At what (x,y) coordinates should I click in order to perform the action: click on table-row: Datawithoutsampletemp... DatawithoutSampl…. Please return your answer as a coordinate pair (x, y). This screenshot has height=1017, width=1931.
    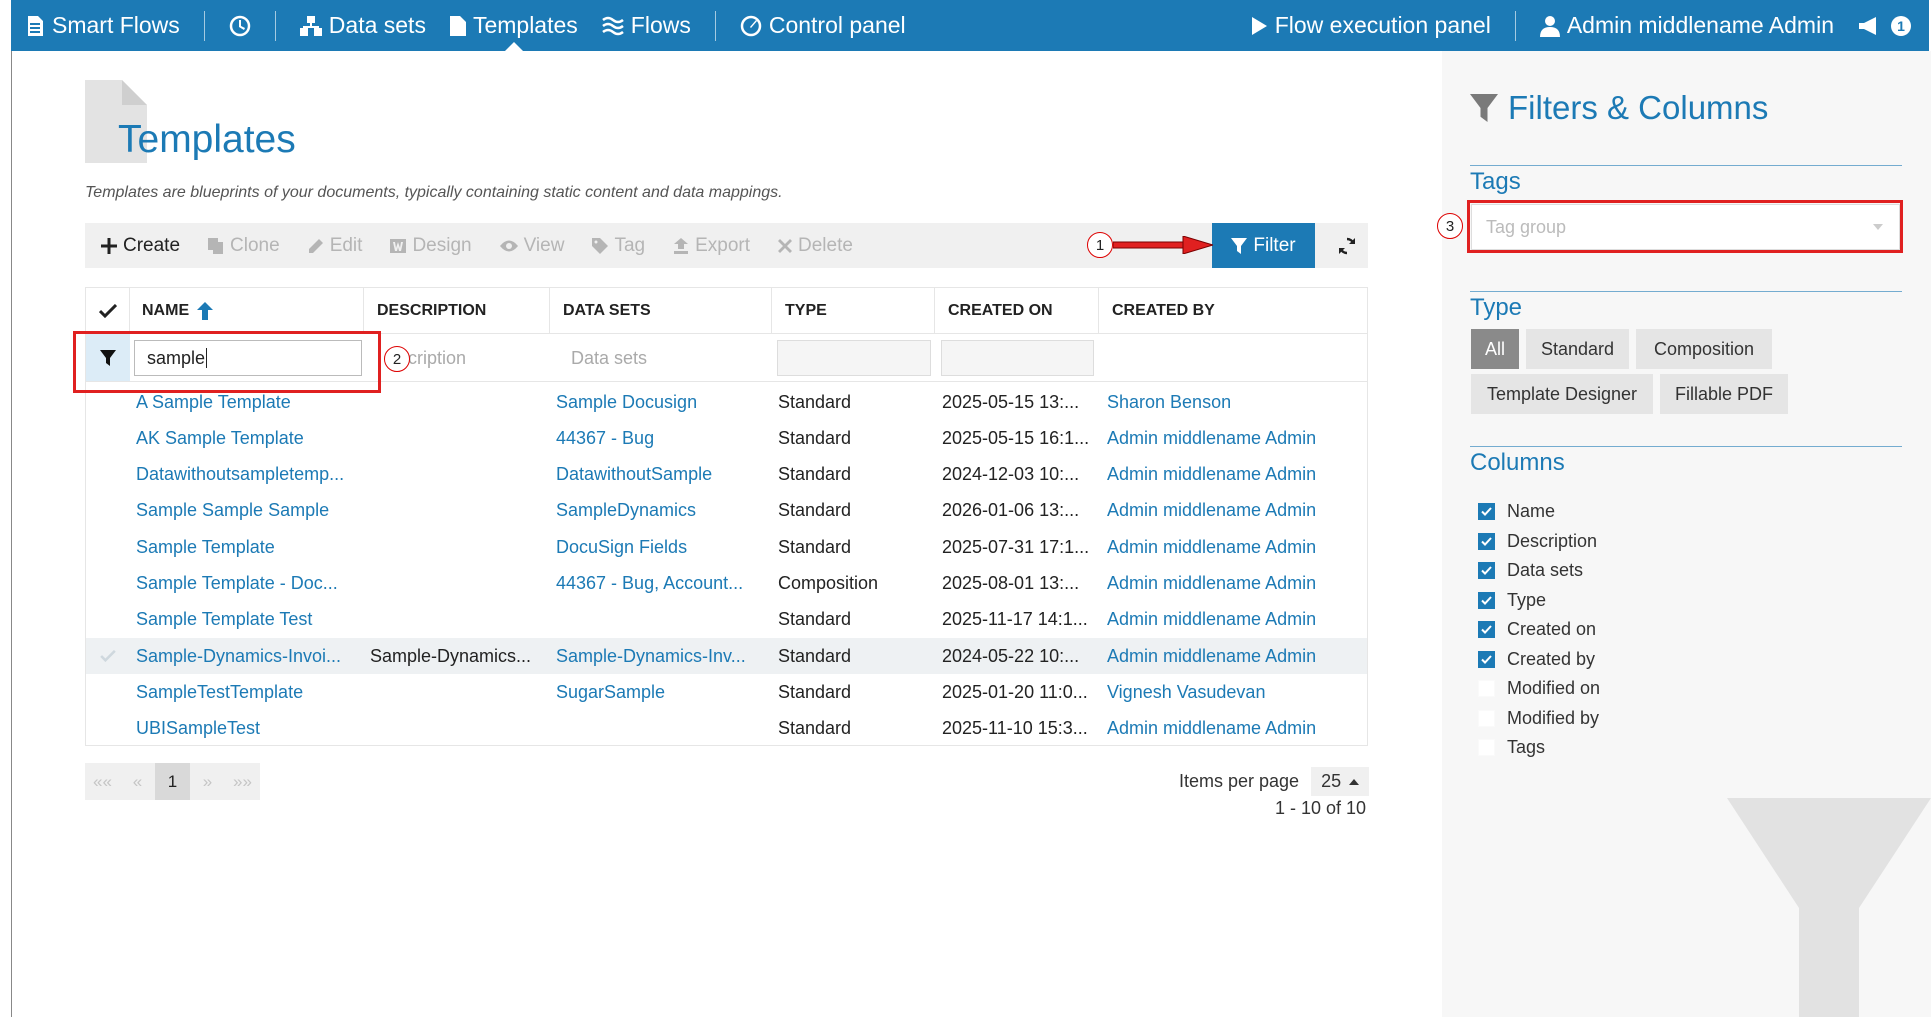
    Looking at the image, I should click on (726, 475).